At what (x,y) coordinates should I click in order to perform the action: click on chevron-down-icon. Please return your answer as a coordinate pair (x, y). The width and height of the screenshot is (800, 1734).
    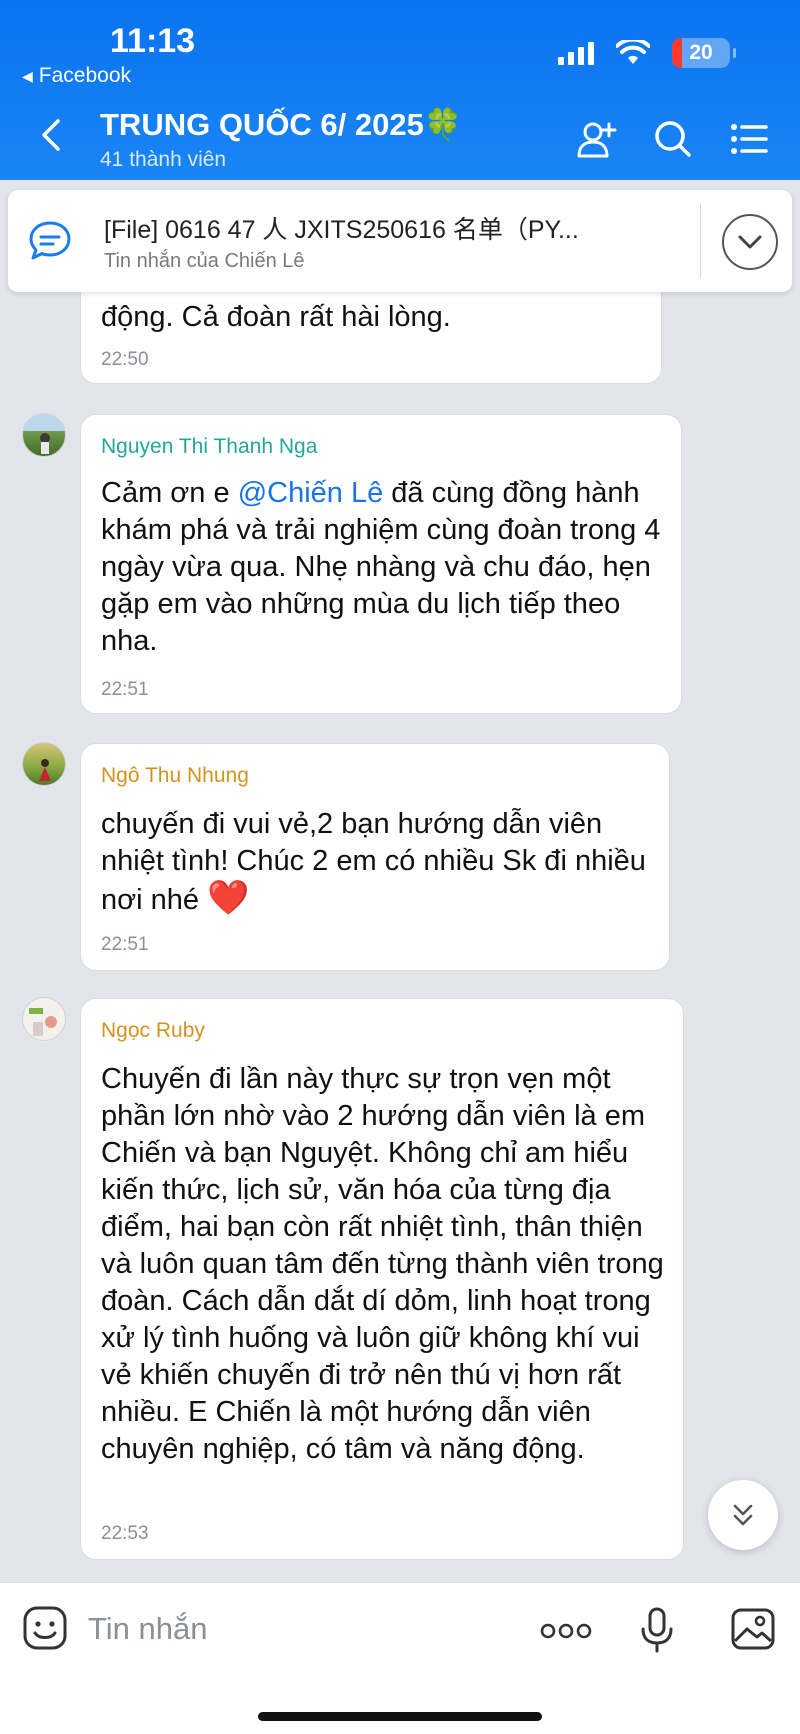
    Looking at the image, I should click on (750, 242).